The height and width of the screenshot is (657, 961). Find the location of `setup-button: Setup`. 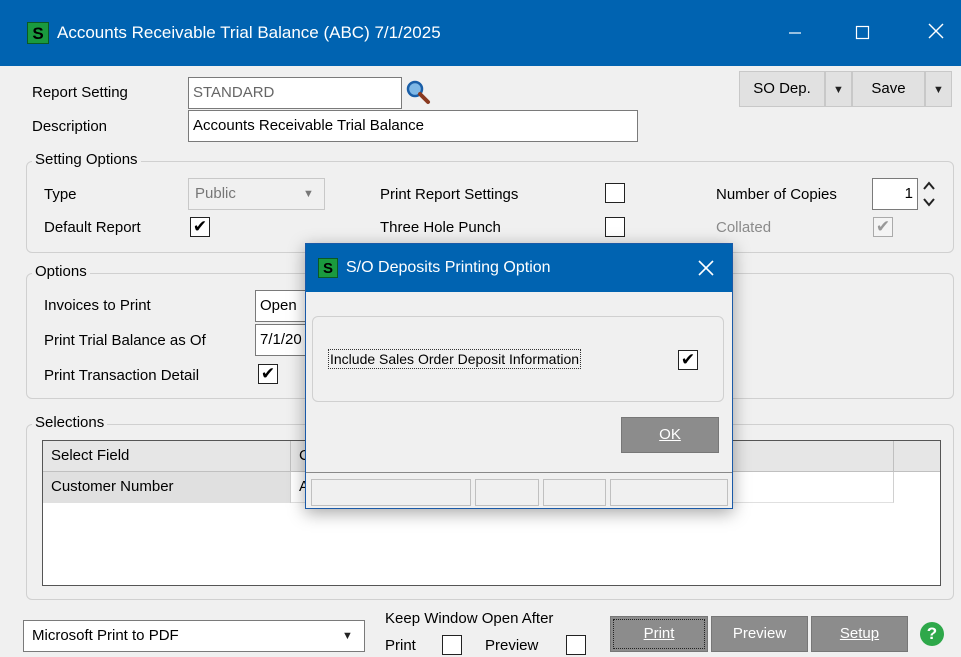

setup-button: Setup is located at coordinates (859, 634).